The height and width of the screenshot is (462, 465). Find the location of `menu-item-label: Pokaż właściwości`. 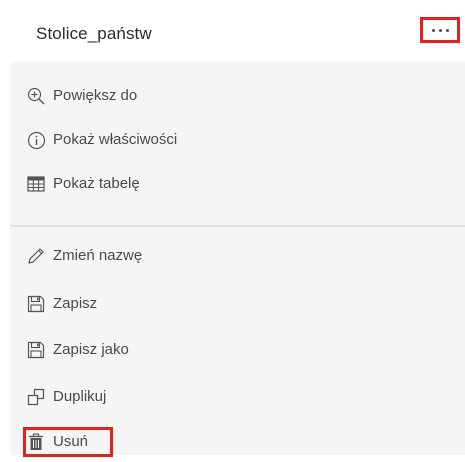

menu-item-label: Pokaż właściwości is located at coordinates (115, 140).